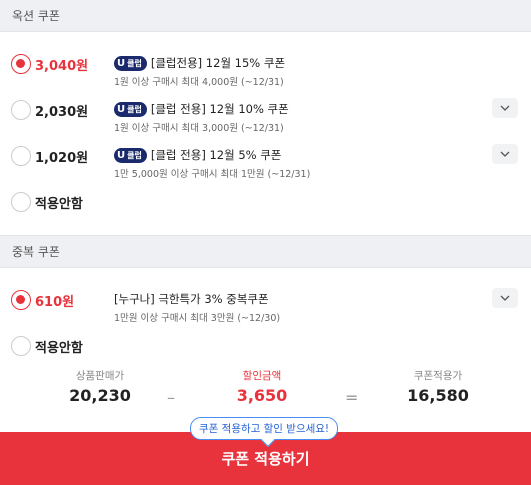  Describe the element at coordinates (100, 376) in the screenshot. I see `sale-price-label: 상품판매가` at that location.